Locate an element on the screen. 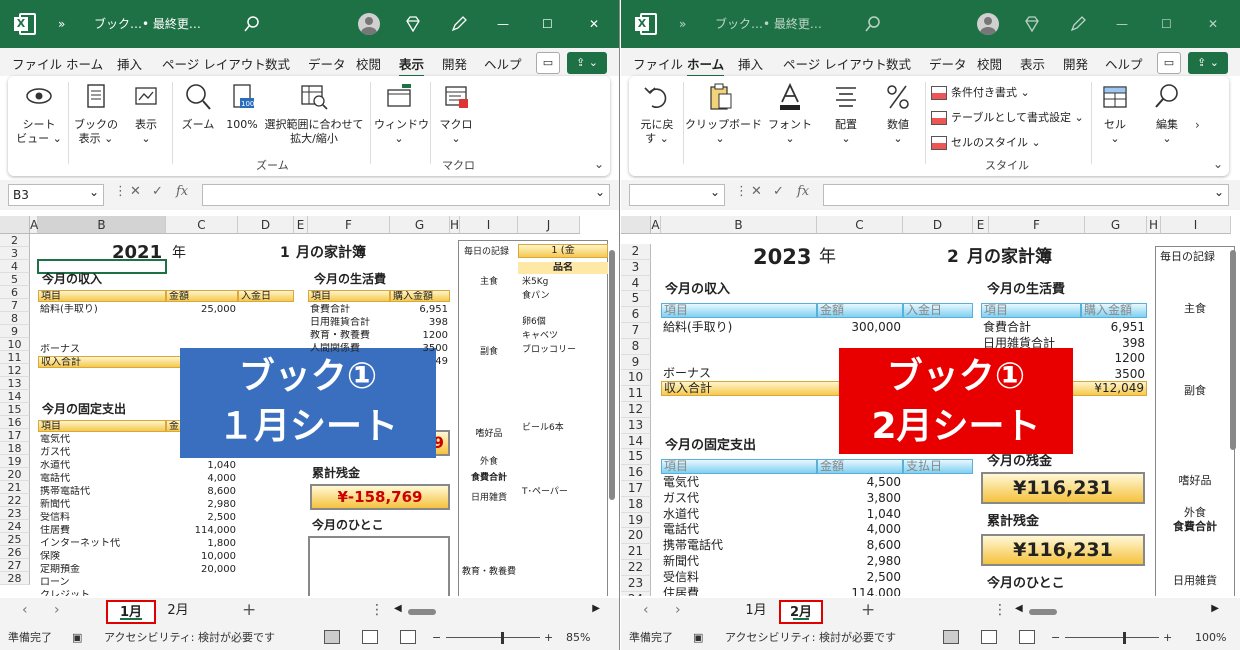  number-button: 数値 ⌄ is located at coordinates (898, 114).